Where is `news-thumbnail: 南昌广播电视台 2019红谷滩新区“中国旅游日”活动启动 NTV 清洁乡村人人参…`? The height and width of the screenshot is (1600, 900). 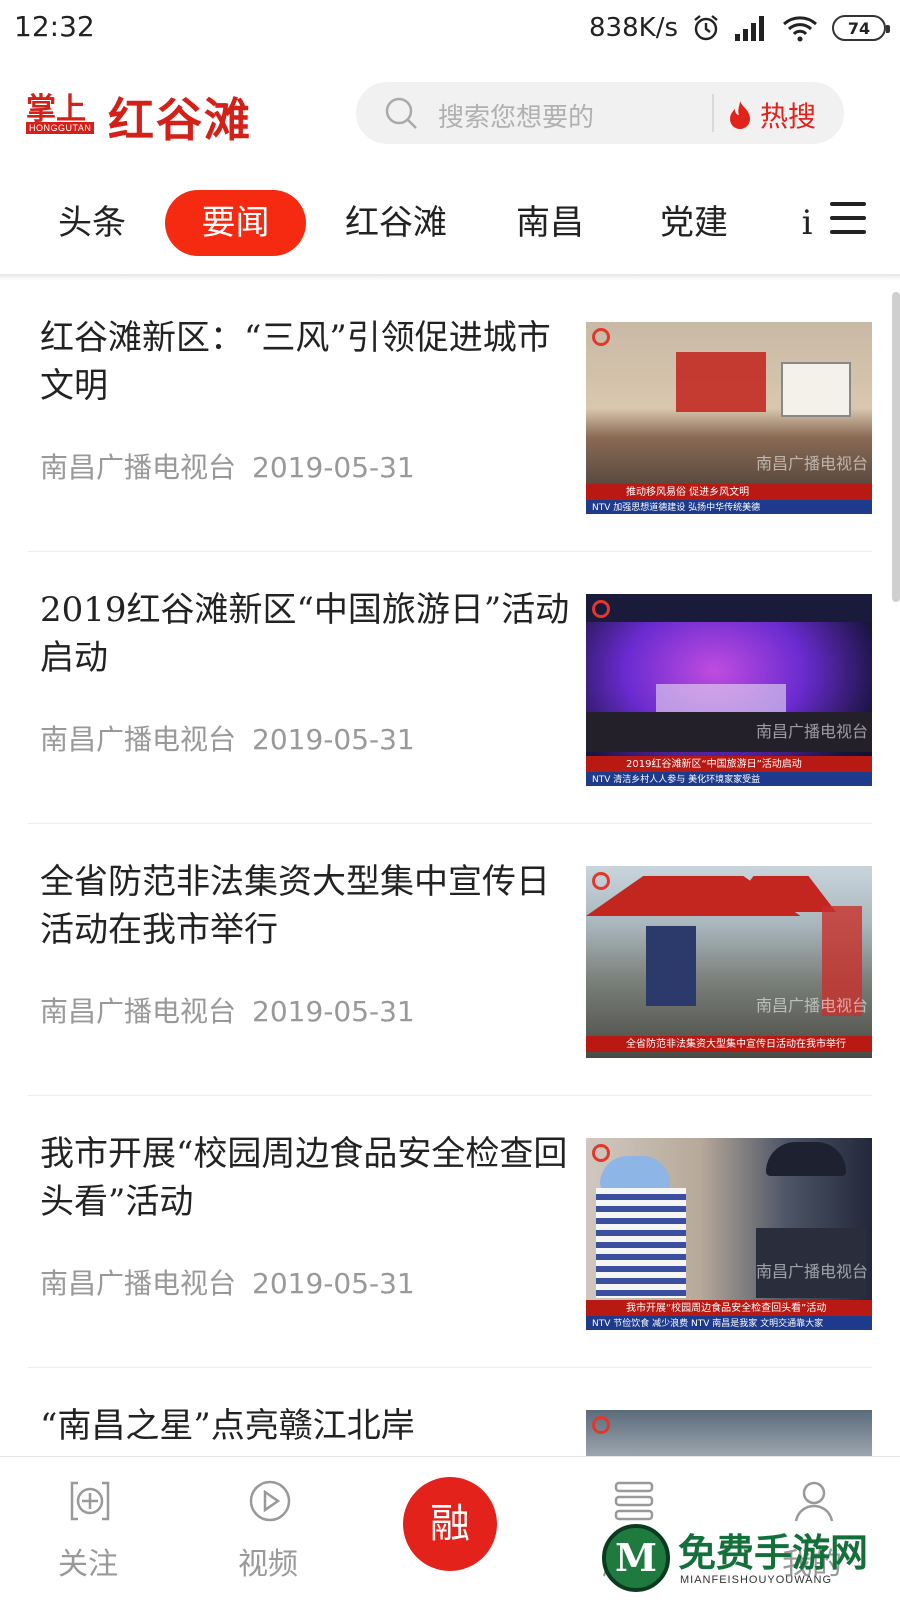 news-thumbnail: 南昌广播电视台 2019红谷滩新区“中国旅游日”活动启动 NTV 清洁乡村人人参… is located at coordinates (729, 690).